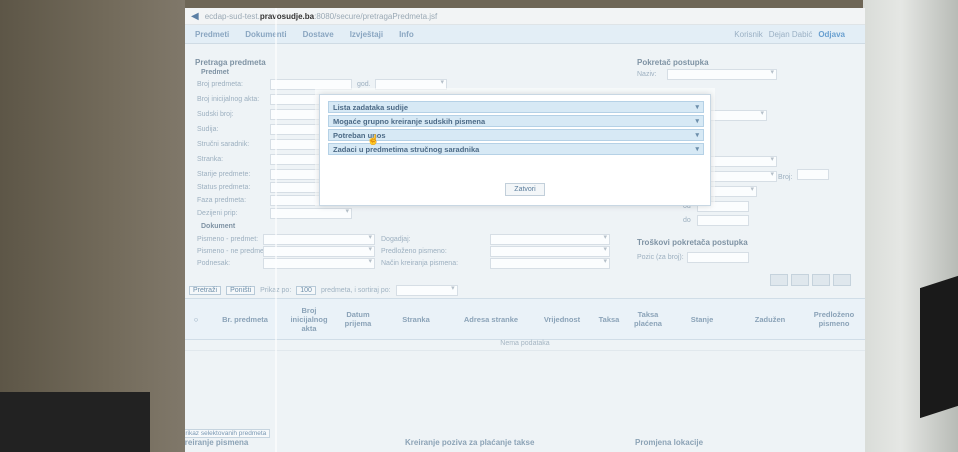 This screenshot has width=958, height=452. I want to click on close-button: Zatvori, so click(525, 189).